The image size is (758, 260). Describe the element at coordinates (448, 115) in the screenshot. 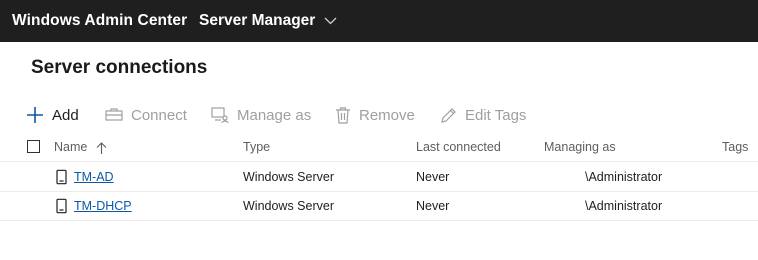

I see `pencil-icon` at that location.